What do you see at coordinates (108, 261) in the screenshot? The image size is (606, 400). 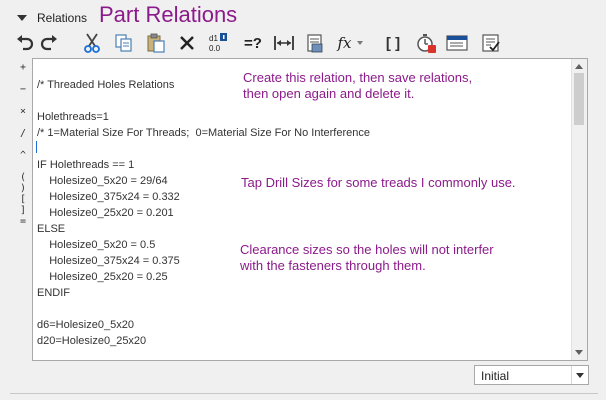 I see `code-line: Holesize0_375x24 = 0.375` at bounding box center [108, 261].